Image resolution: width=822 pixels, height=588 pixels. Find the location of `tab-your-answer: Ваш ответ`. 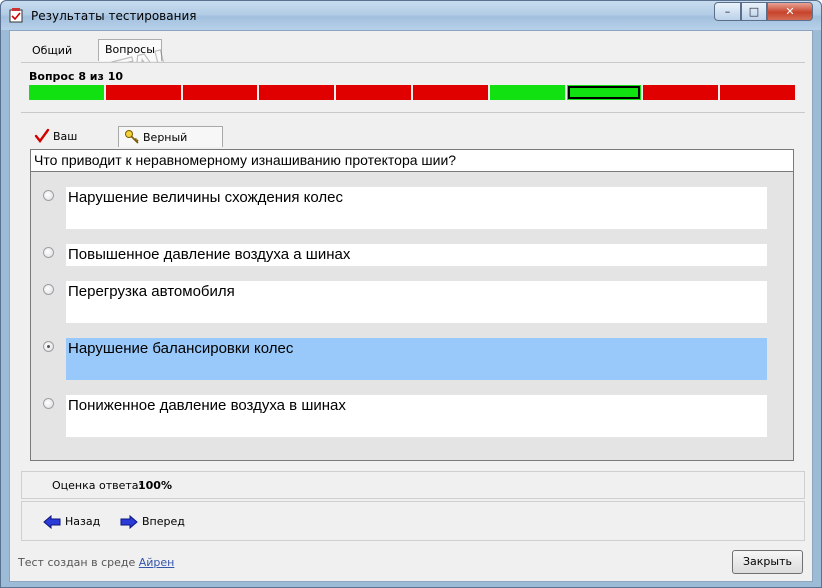

tab-your-answer: Ваш ответ is located at coordinates (73, 145).